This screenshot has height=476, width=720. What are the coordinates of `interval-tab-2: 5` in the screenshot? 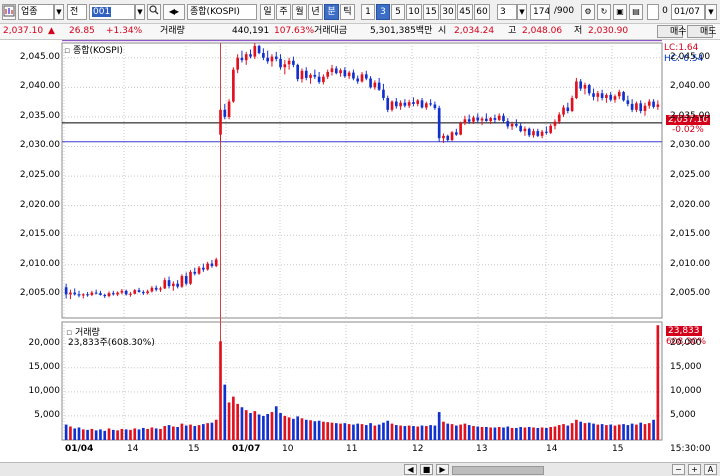 It's located at (398, 12).